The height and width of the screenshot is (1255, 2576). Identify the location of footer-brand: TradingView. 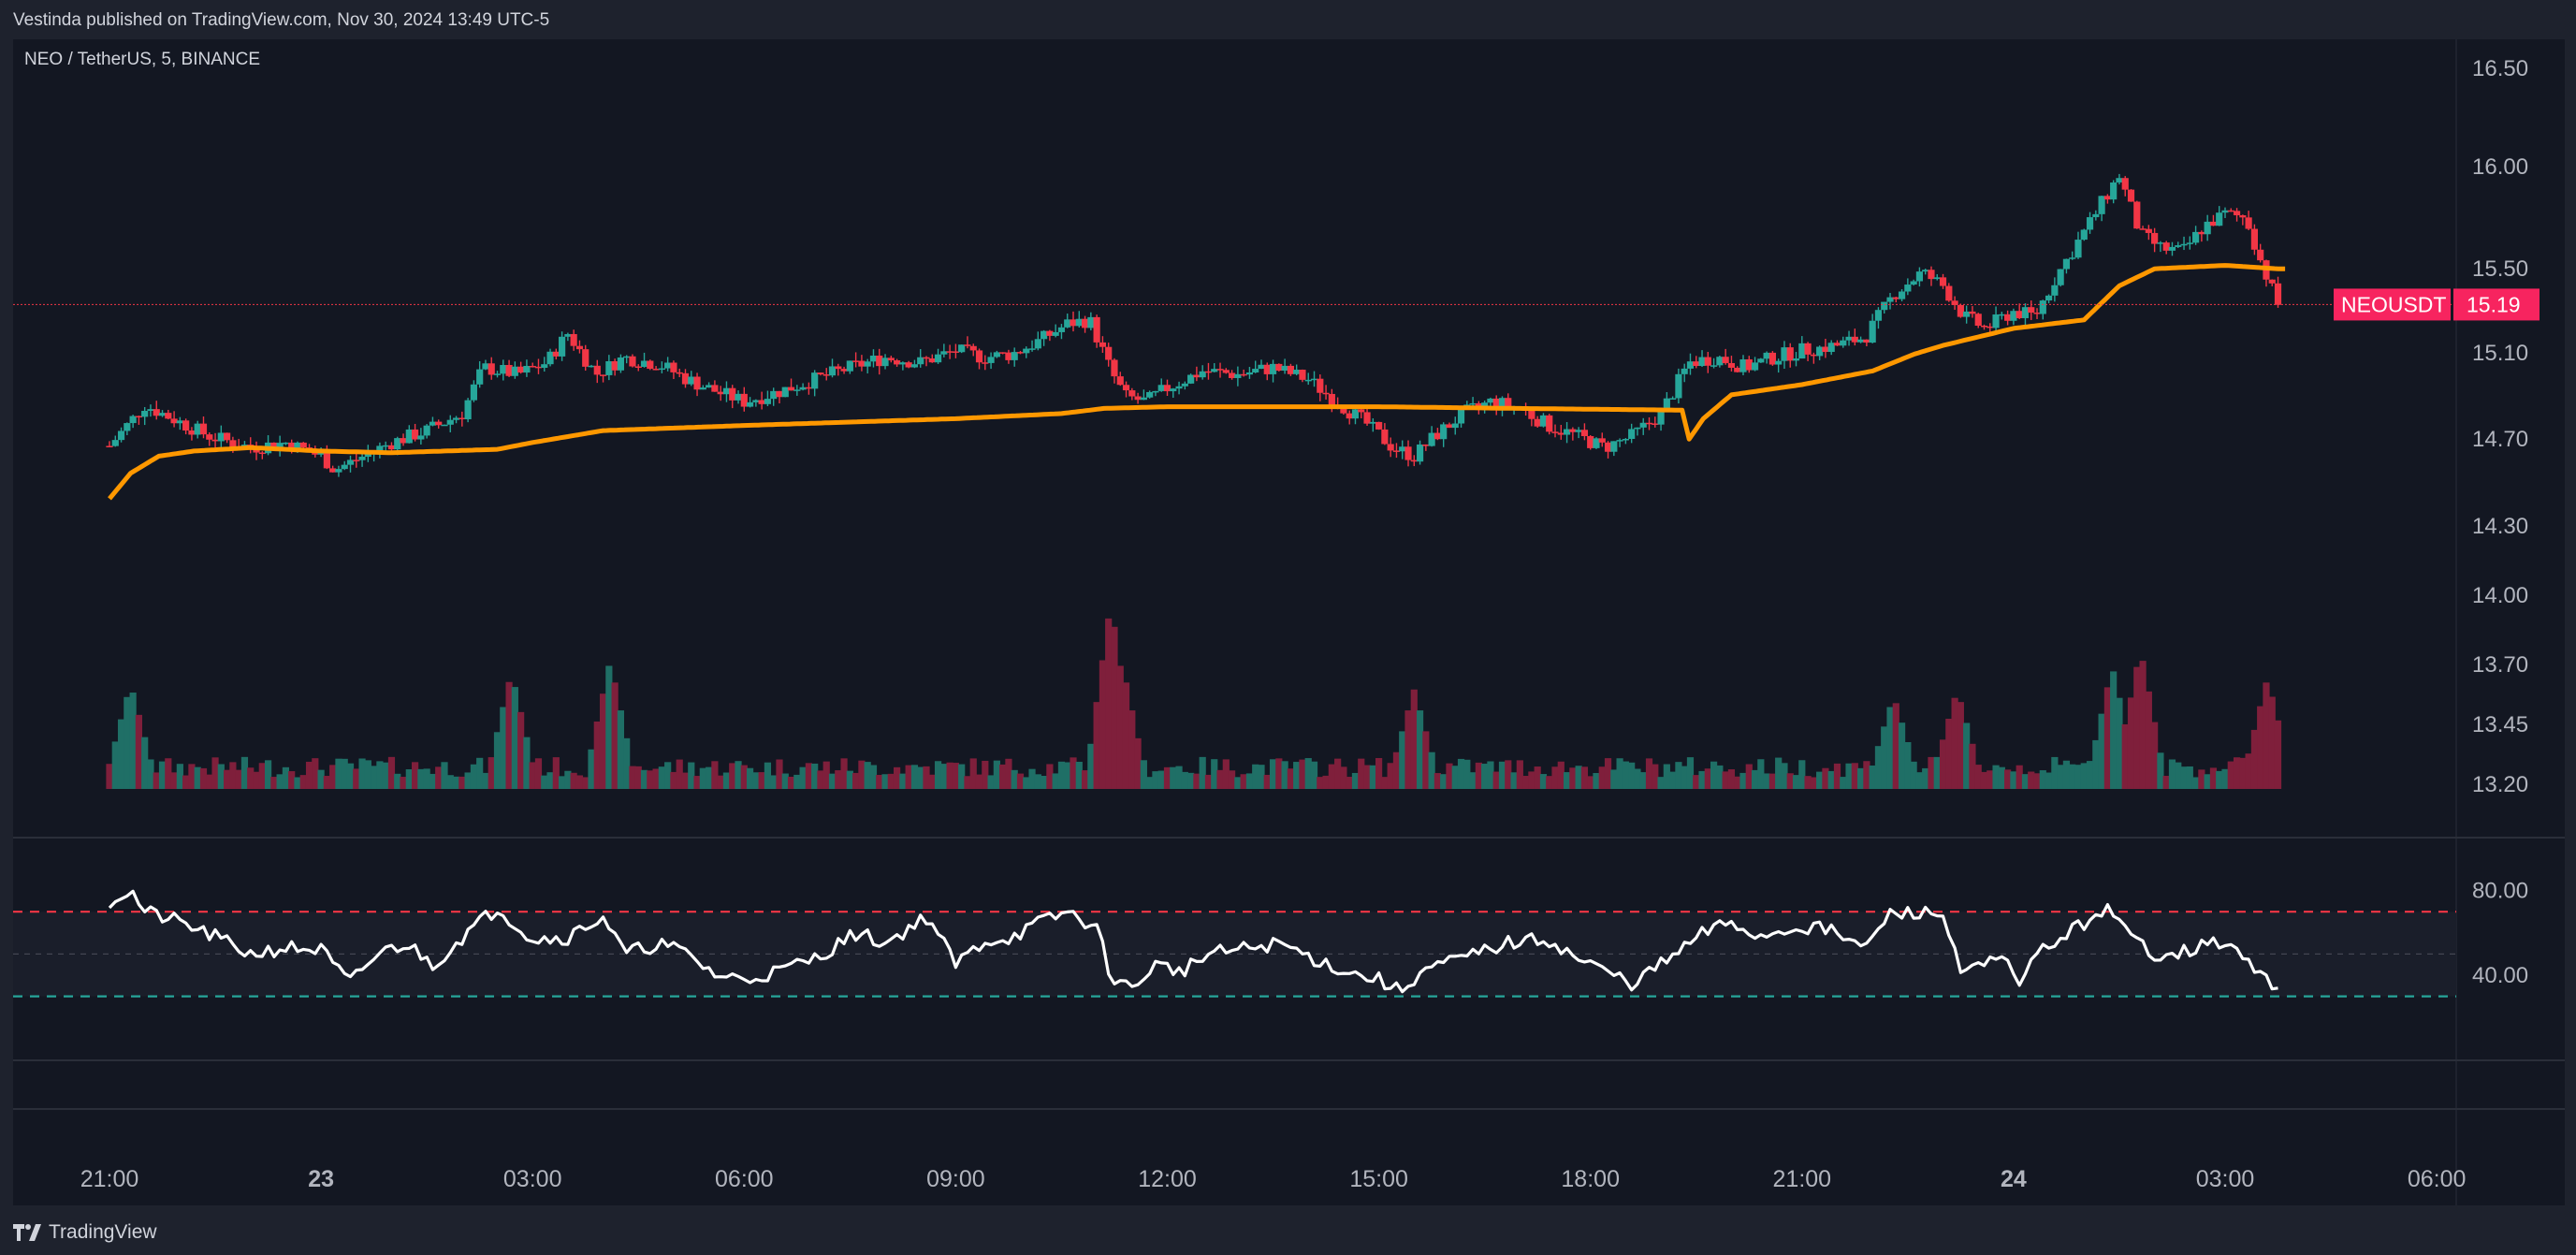
(85, 1232).